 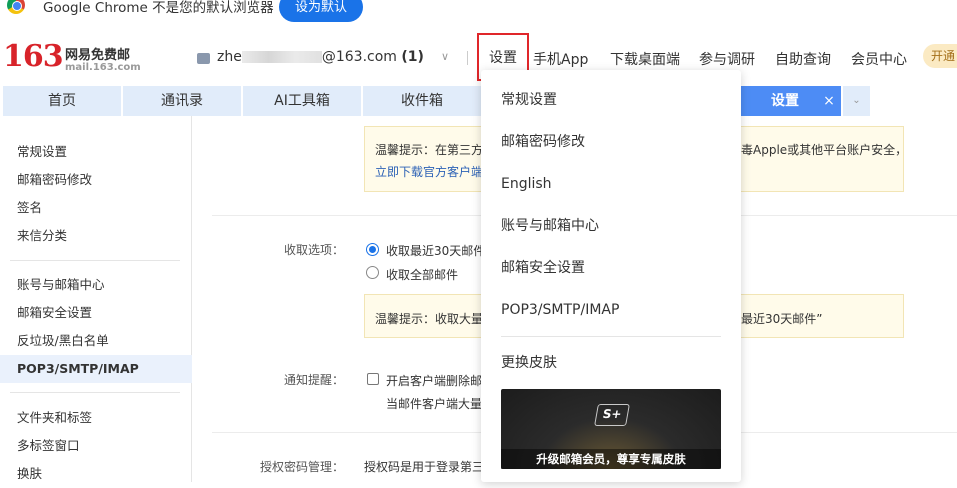 I want to click on tab-ai-toolbox: AI工具箱, so click(x=302, y=101).